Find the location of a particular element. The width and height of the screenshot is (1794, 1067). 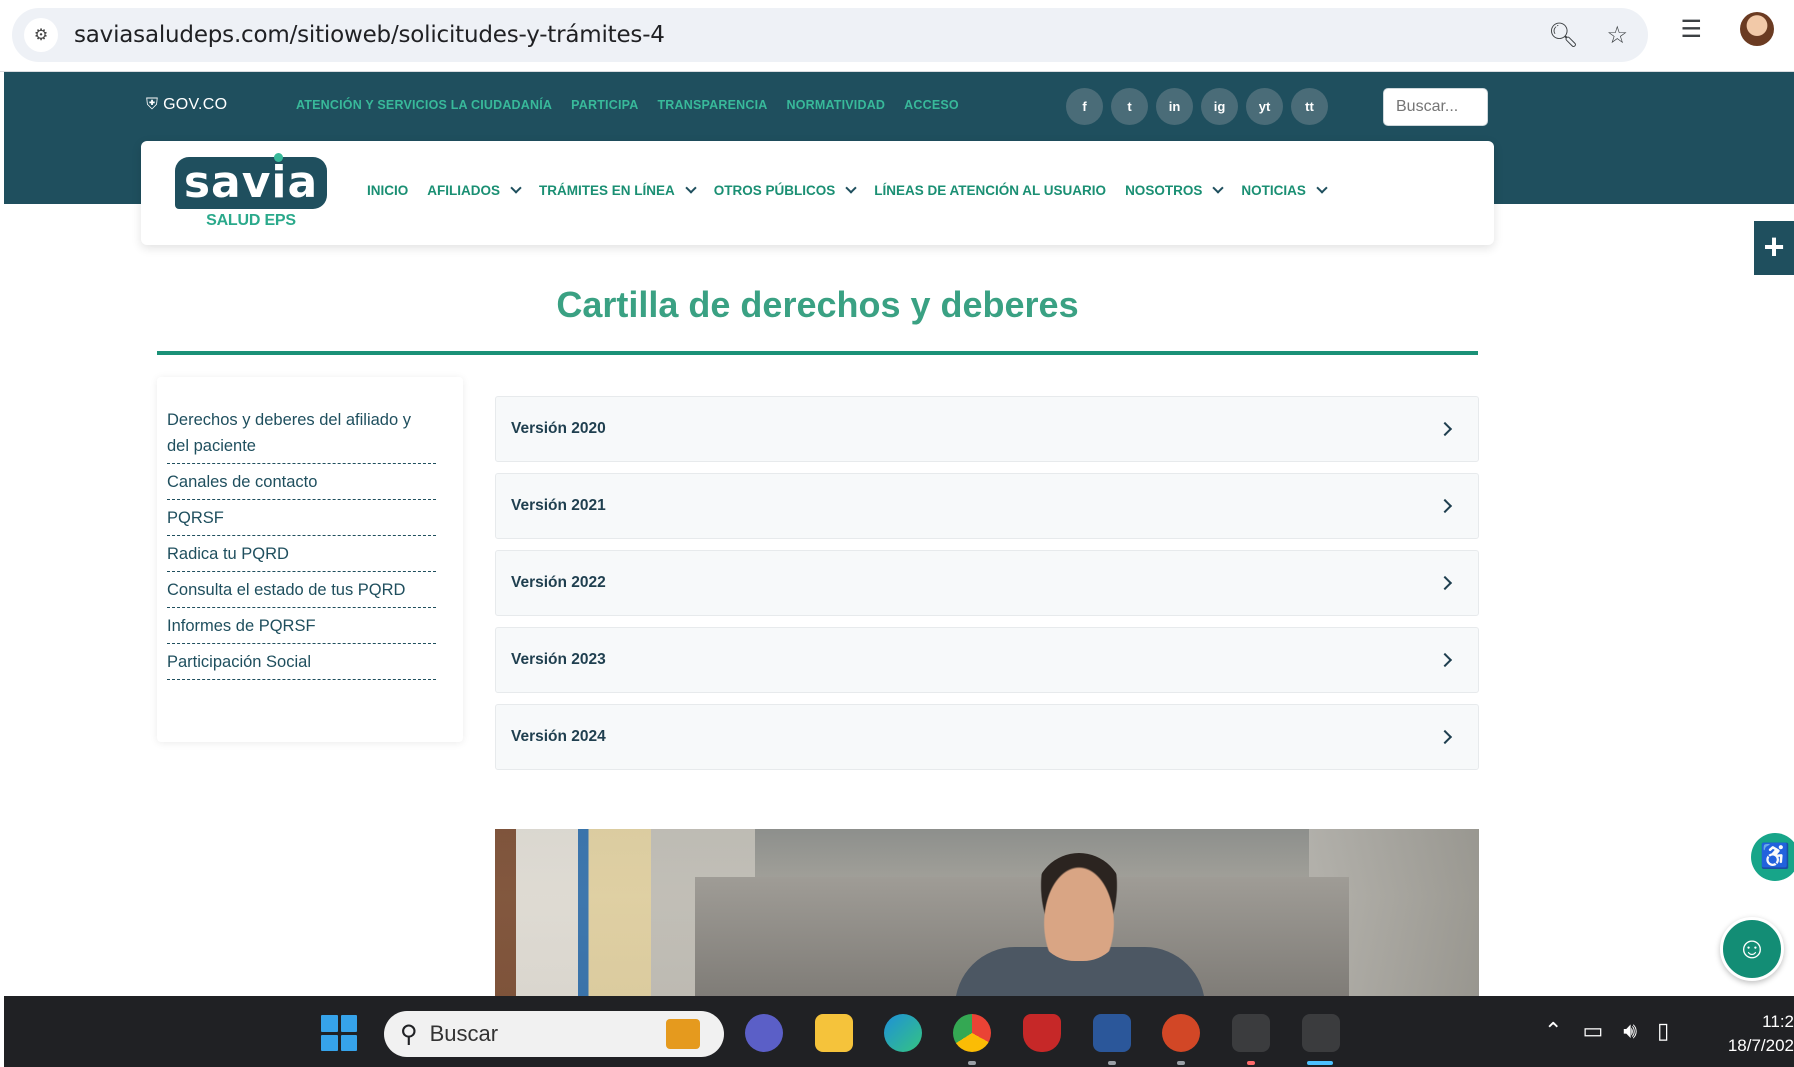

accordion-item-2023: Versión 2023 is located at coordinates (987, 660).